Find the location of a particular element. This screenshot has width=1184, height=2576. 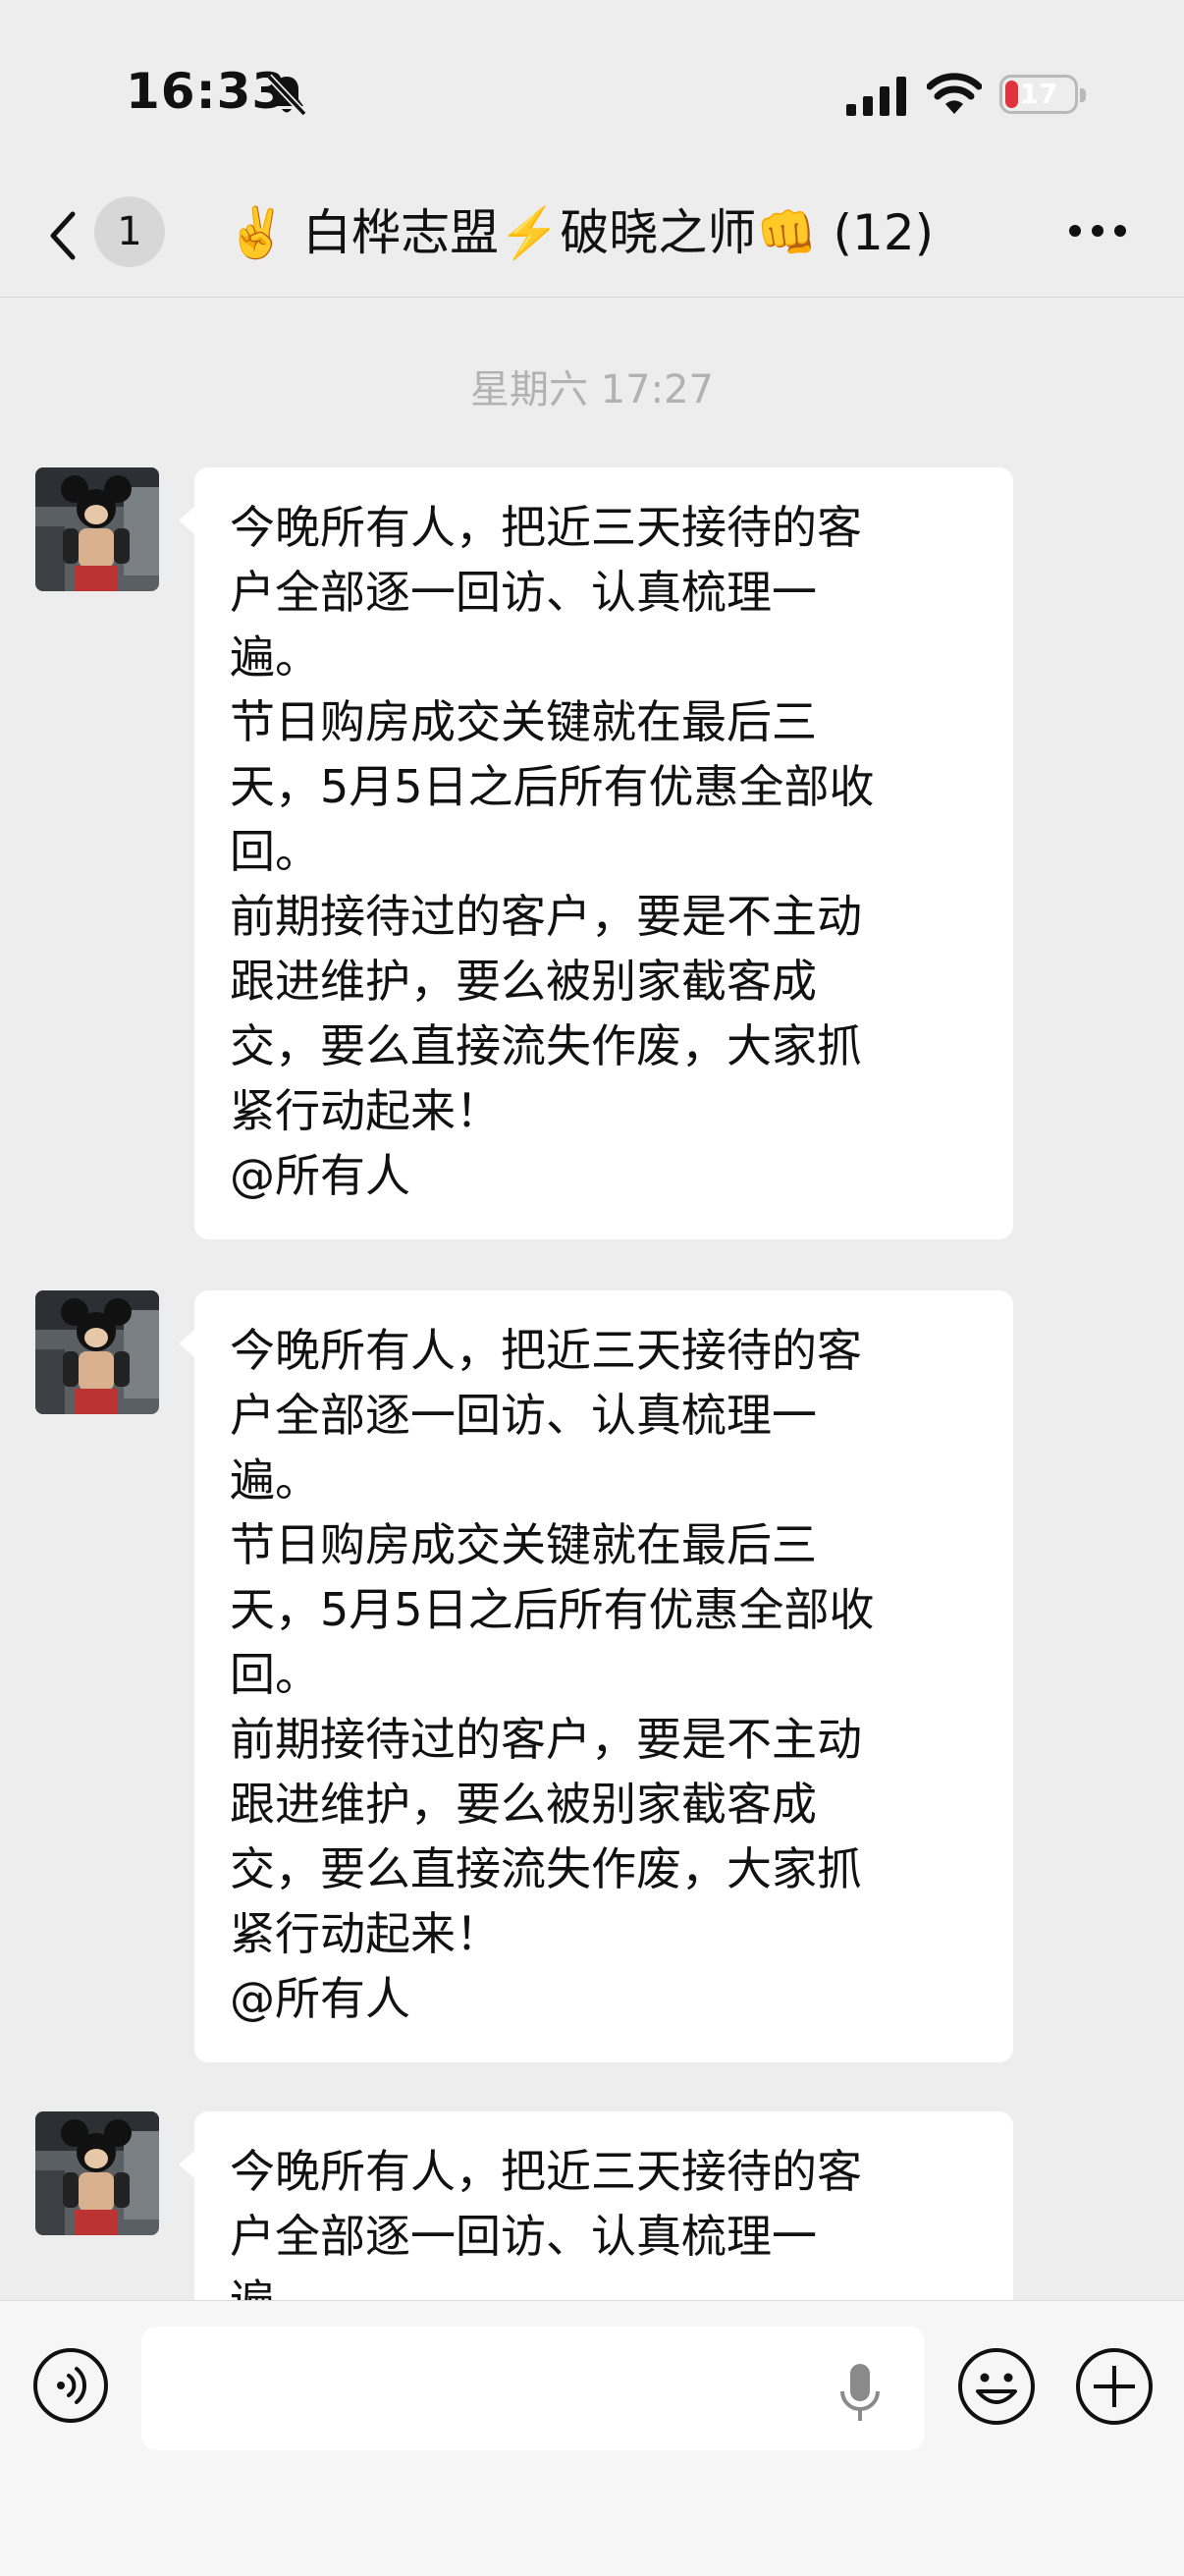

battery-icon: 17 is located at coordinates (1038, 95).